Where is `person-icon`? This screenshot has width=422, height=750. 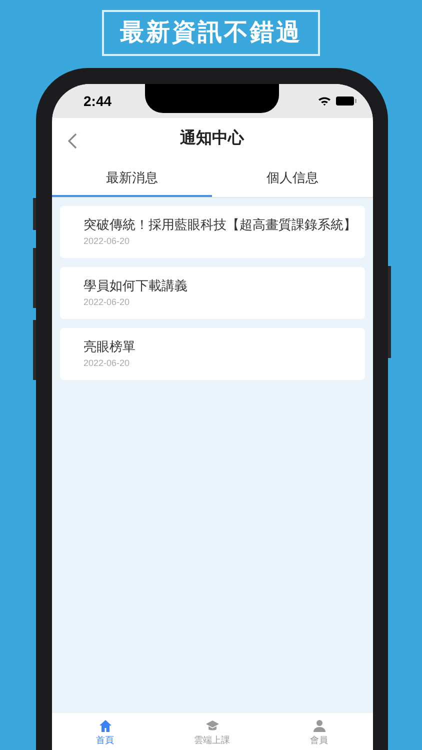
person-icon is located at coordinates (319, 726).